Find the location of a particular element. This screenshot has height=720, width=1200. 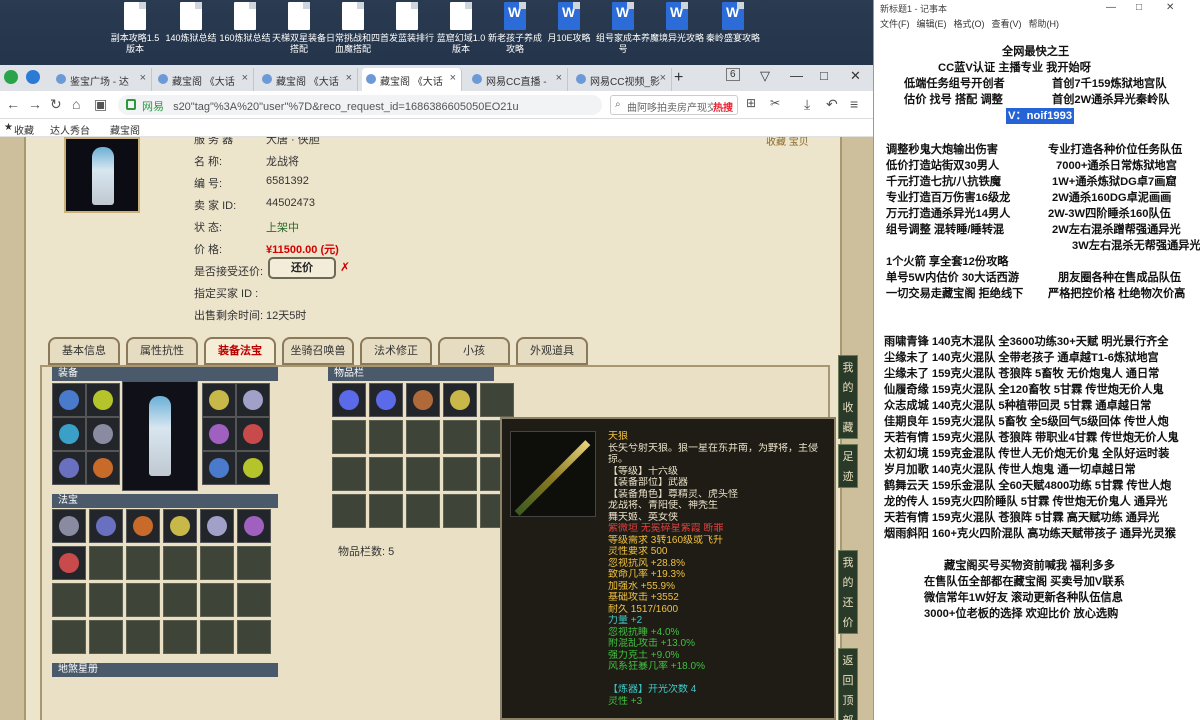

back-icon: ← is located at coordinates (13, 104).